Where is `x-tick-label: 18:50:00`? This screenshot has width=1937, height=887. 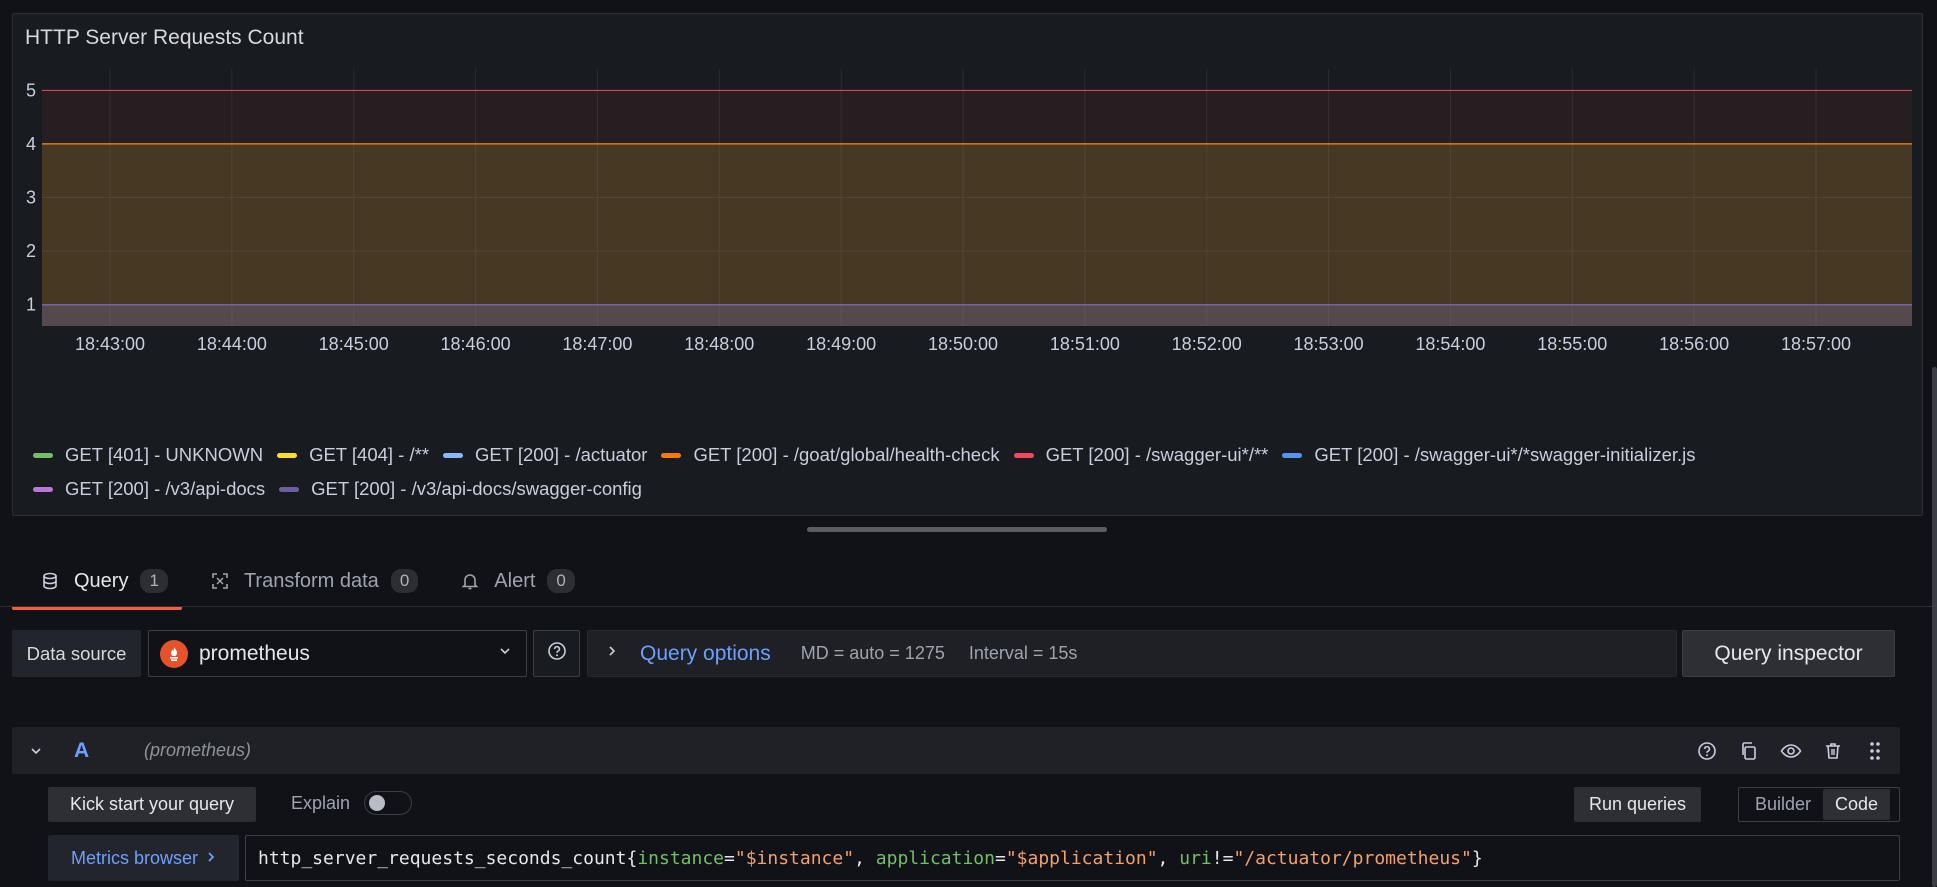
x-tick-label: 18:50:00 is located at coordinates (963, 344).